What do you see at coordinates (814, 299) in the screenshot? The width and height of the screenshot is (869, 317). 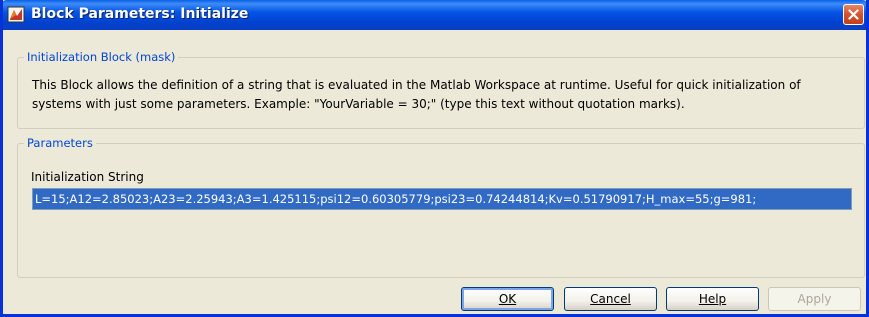 I see `apply-button: Apply` at bounding box center [814, 299].